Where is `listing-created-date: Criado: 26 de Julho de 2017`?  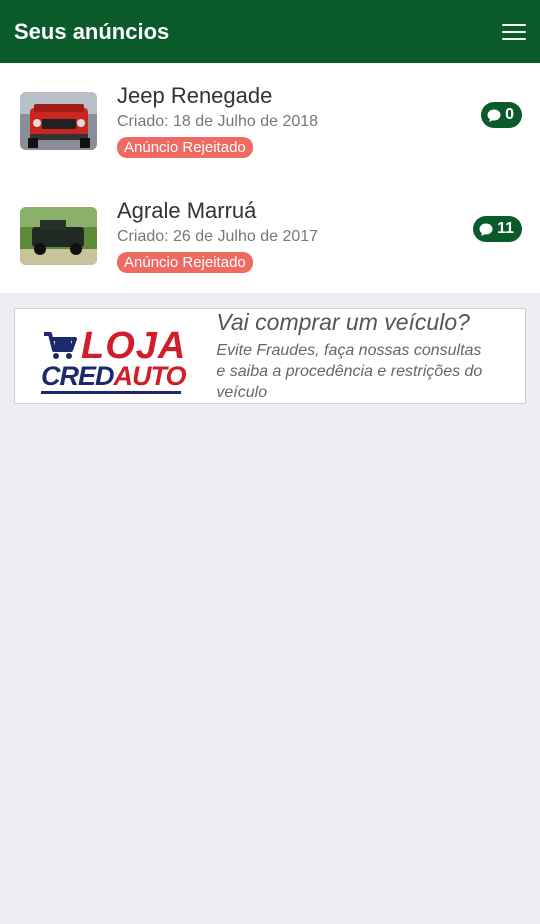 listing-created-date: Criado: 26 de Julho de 2017 is located at coordinates (218, 236).